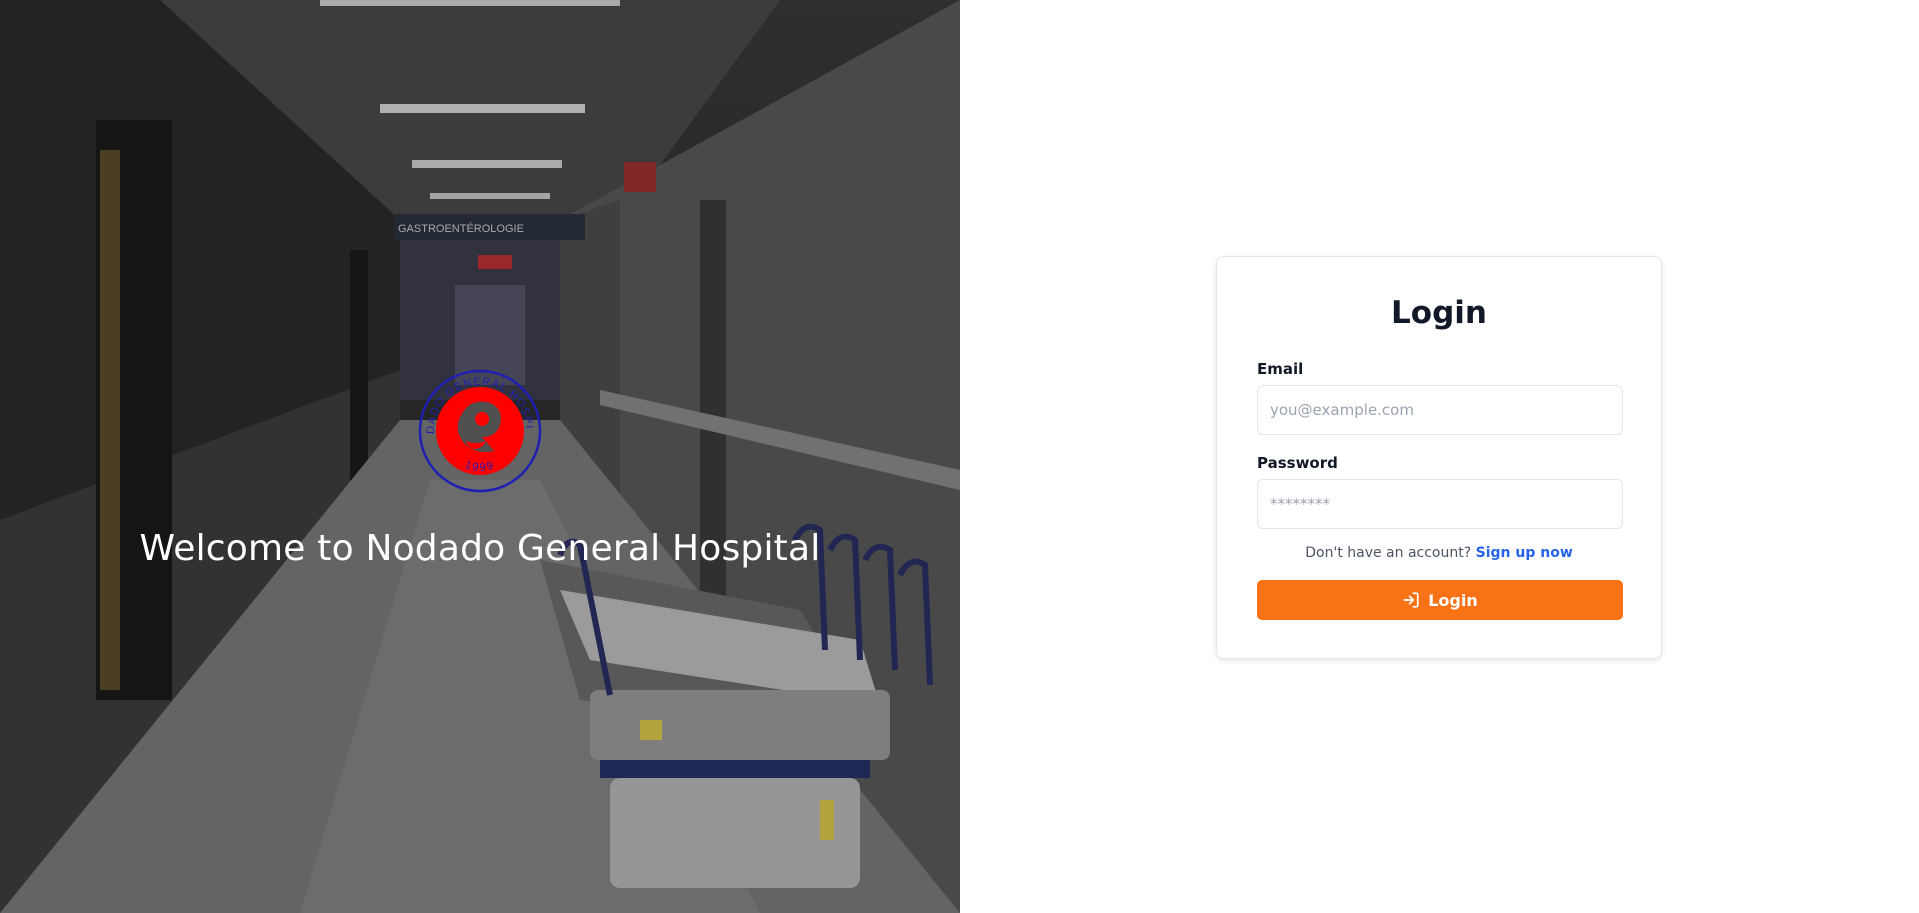 Image resolution: width=1919 pixels, height=913 pixels. I want to click on signup-row: Don't have an account? Sign up now, so click(1439, 553).